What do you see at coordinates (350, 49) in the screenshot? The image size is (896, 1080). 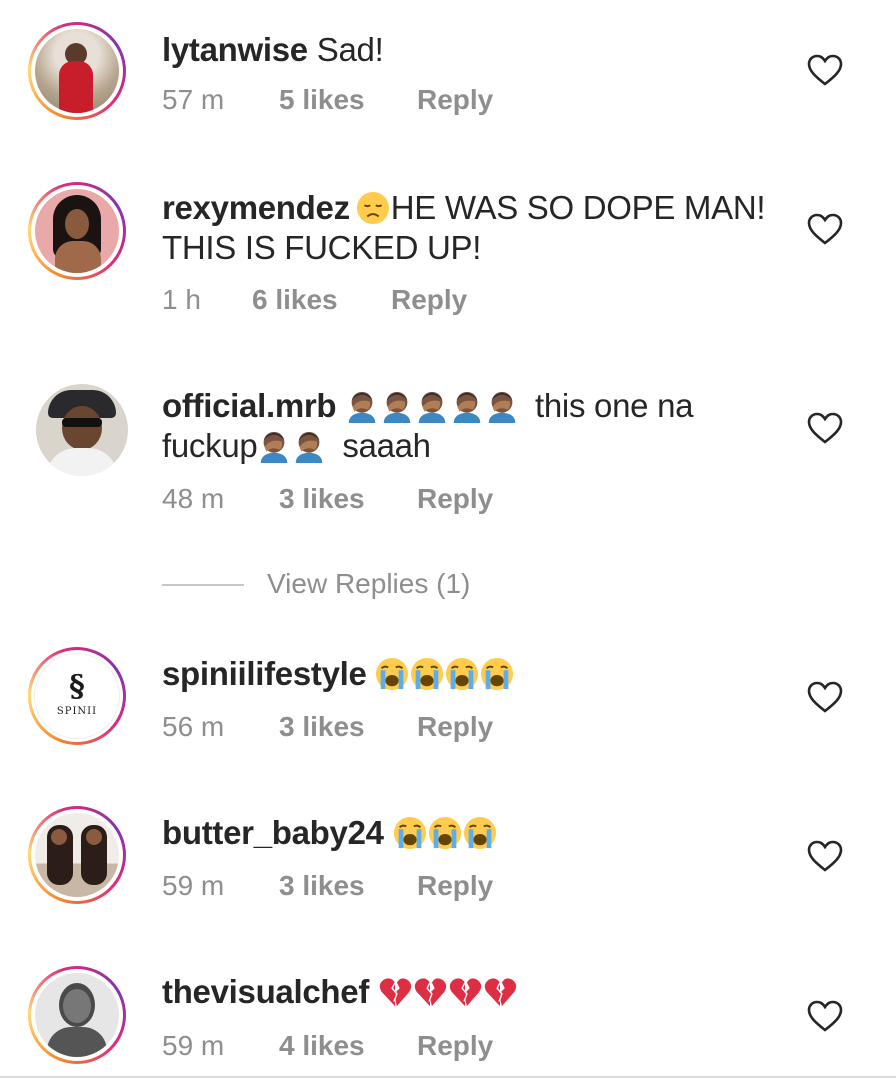 I see `comment-text: Sad!` at bounding box center [350, 49].